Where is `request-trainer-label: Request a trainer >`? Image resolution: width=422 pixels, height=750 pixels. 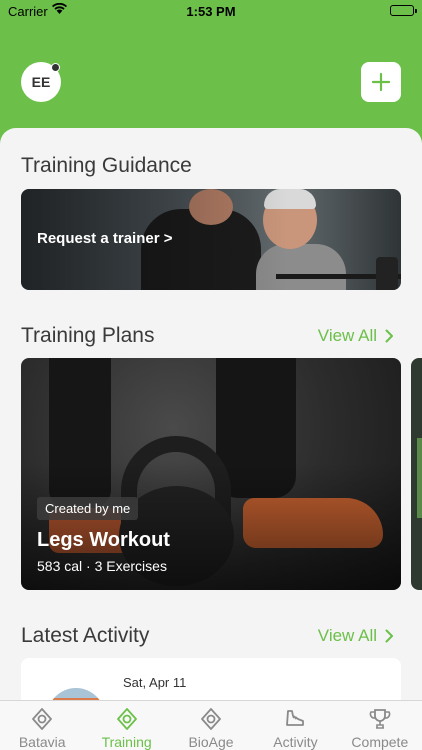 request-trainer-label: Request a trainer > is located at coordinates (105, 238).